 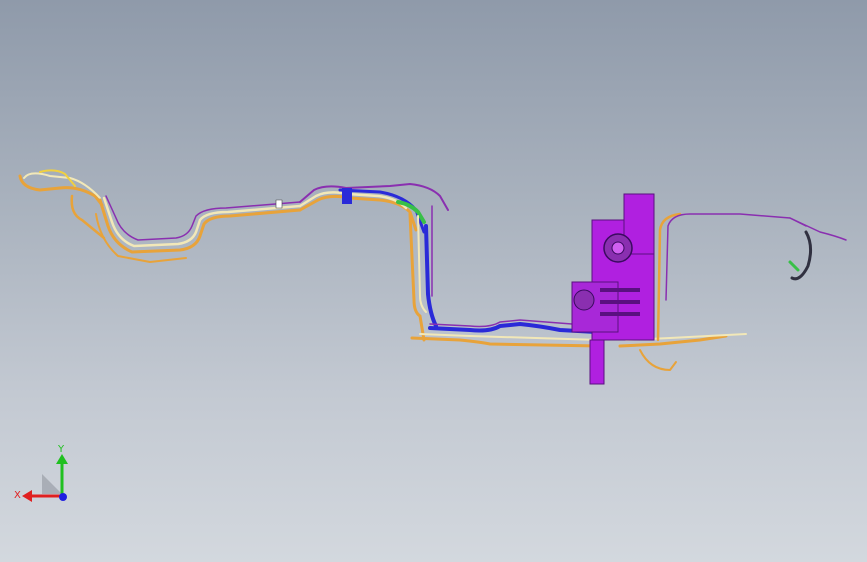 What do you see at coordinates (62, 459) in the screenshot?
I see `triad-y-arrow` at bounding box center [62, 459].